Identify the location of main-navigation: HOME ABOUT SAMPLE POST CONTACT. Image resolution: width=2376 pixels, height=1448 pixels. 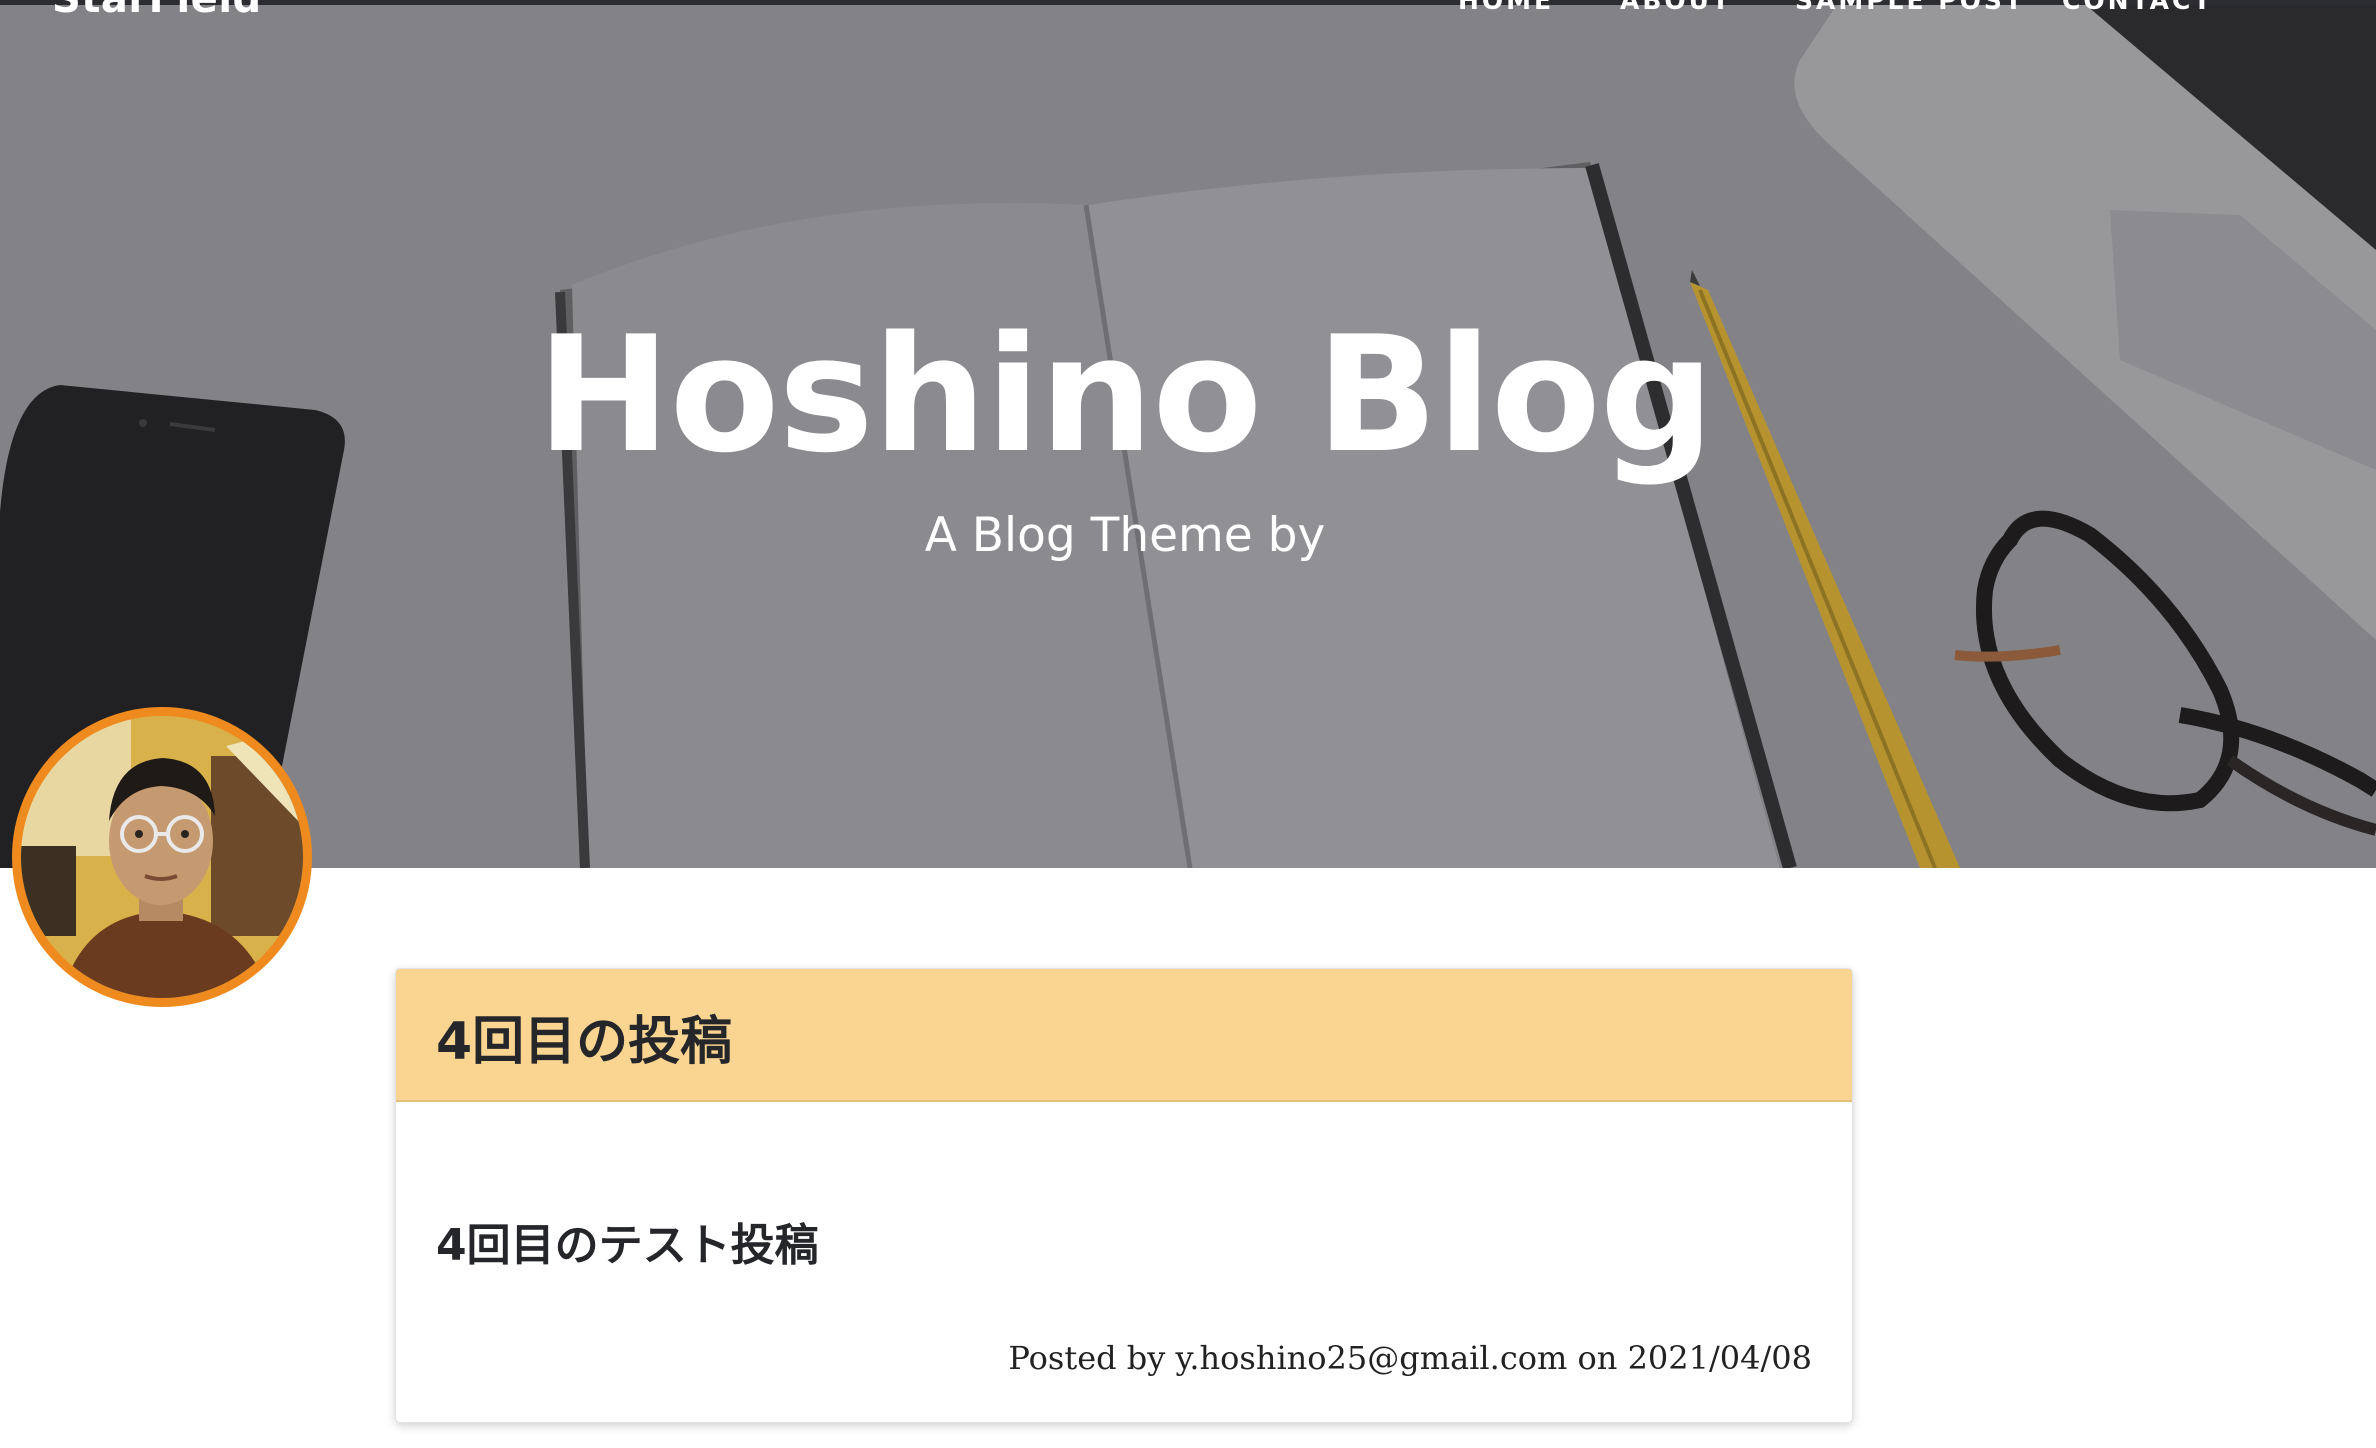
(1188, 13).